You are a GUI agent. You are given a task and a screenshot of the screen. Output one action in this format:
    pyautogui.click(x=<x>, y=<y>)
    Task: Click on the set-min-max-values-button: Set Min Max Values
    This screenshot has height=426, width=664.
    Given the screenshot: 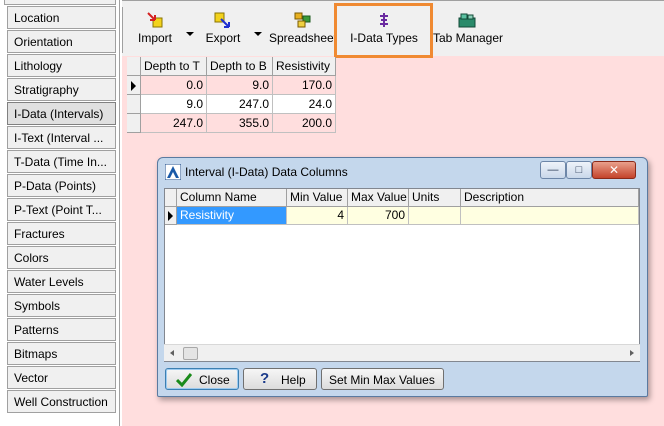 What is the action you would take?
    pyautogui.click(x=382, y=379)
    